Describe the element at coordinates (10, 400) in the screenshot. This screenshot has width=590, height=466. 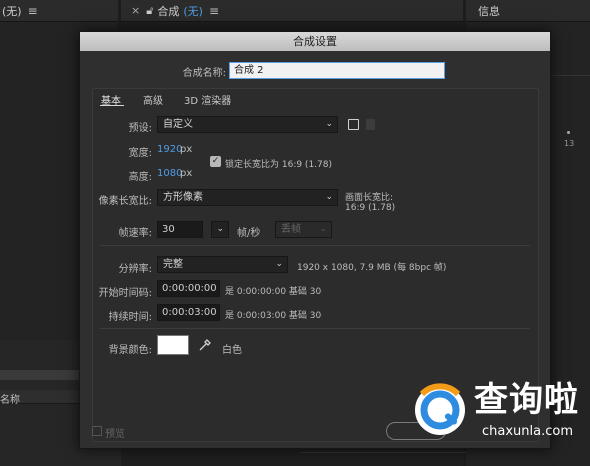
I see `name-column-label: 名称` at that location.